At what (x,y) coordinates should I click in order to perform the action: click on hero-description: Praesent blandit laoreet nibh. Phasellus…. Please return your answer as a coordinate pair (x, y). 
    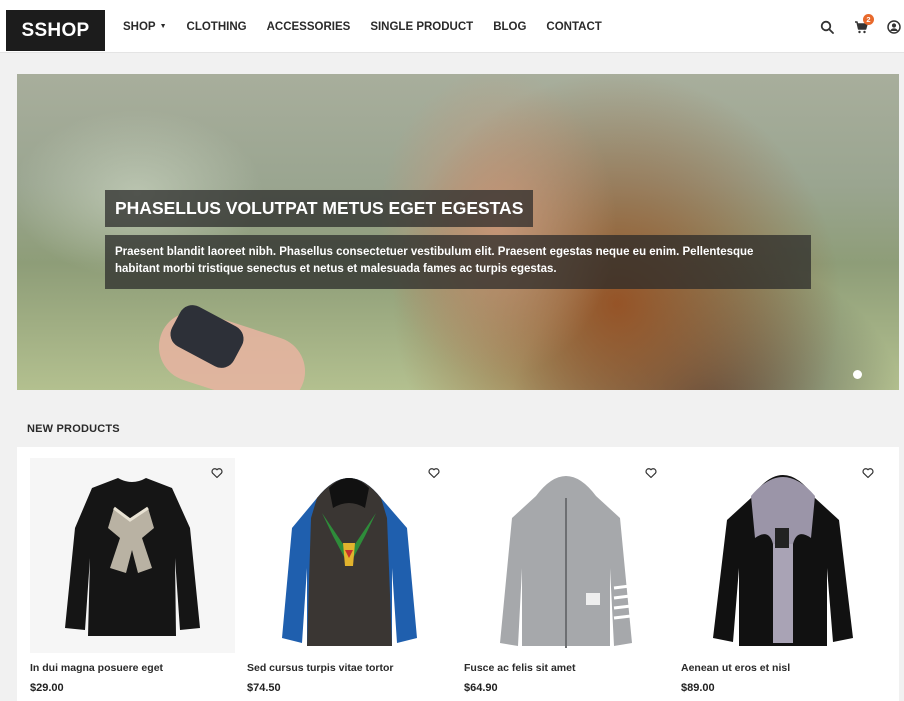
    Looking at the image, I should click on (458, 262).